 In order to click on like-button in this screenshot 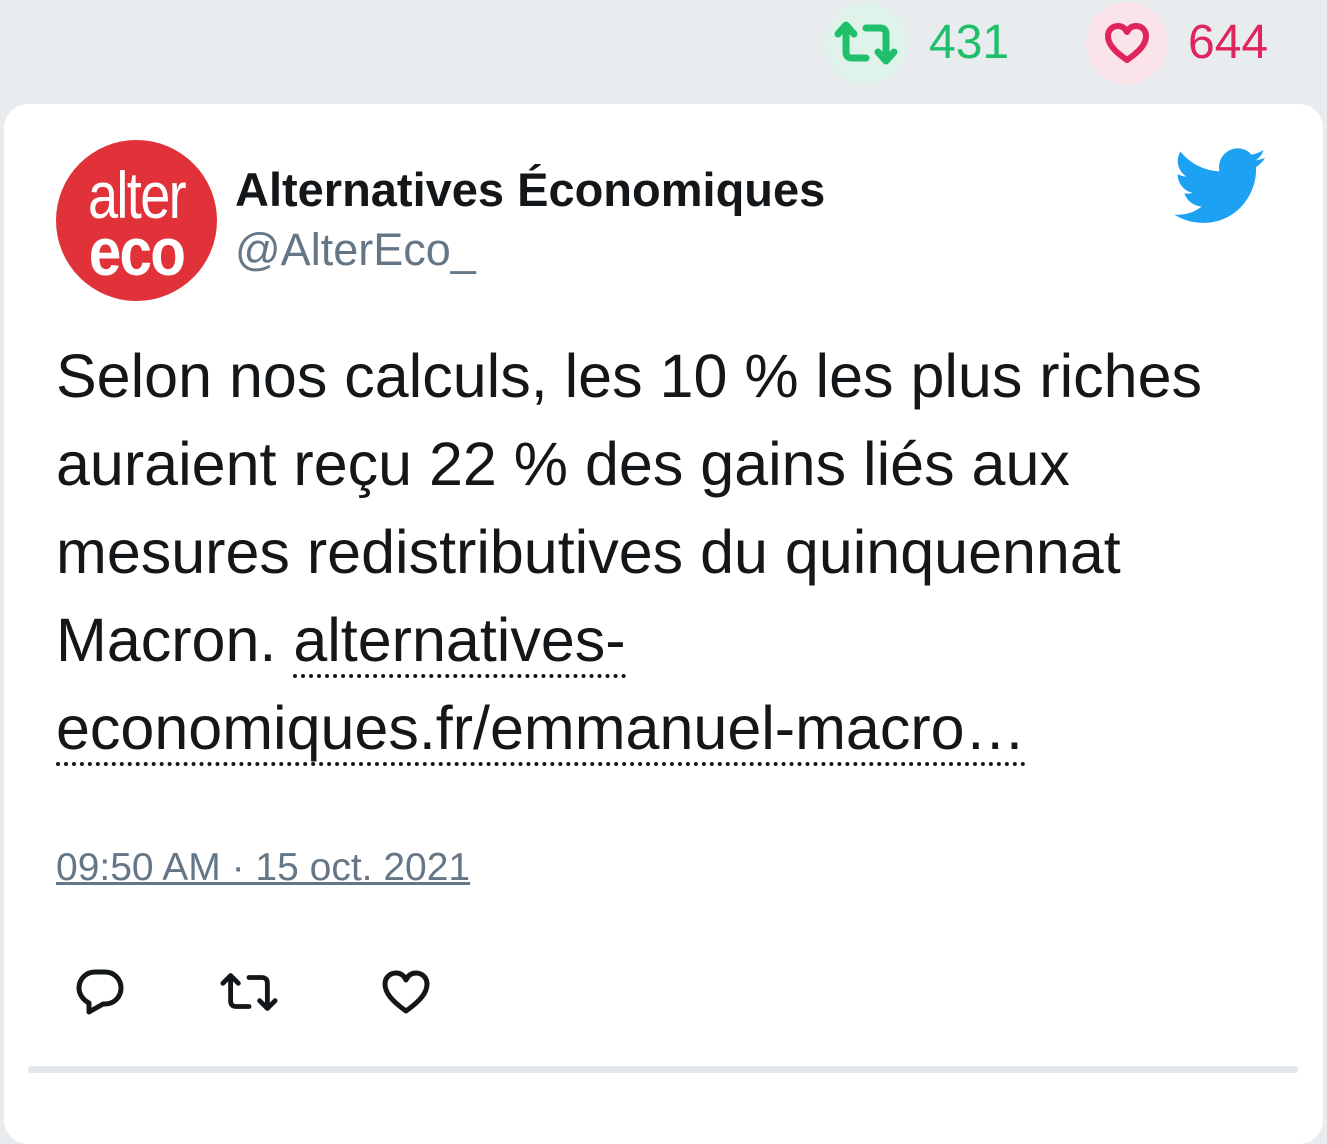, I will do `click(406, 992)`.